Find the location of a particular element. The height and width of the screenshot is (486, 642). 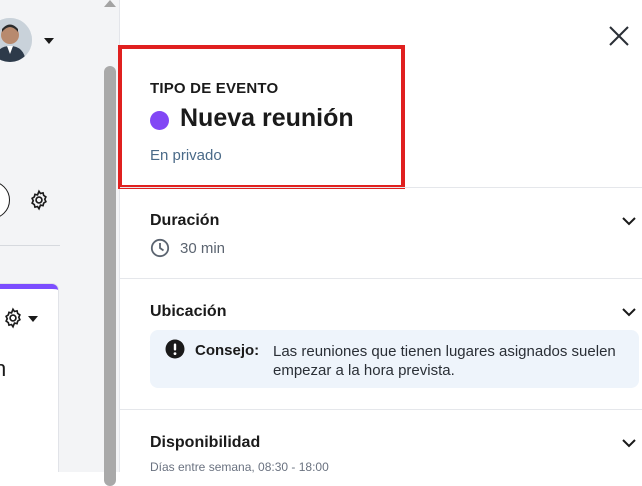

availability-chevron-down-icon is located at coordinates (629, 443).